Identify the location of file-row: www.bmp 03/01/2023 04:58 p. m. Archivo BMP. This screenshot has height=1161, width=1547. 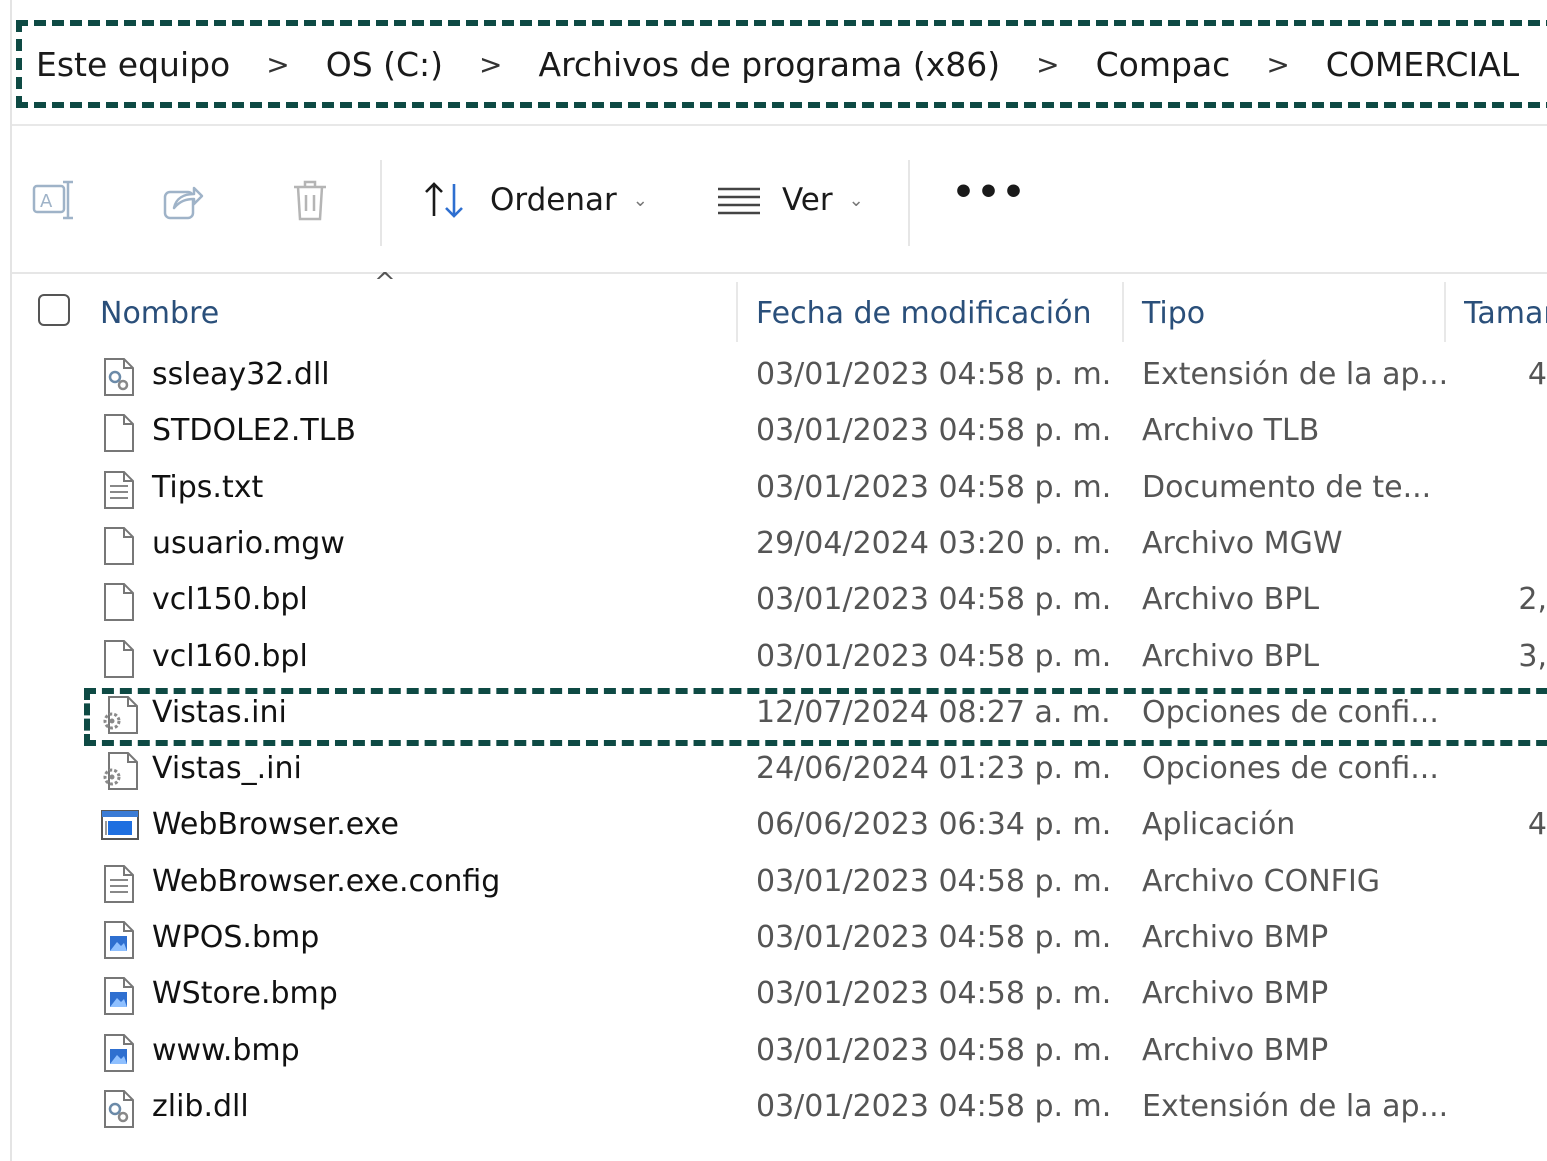
(773, 1053).